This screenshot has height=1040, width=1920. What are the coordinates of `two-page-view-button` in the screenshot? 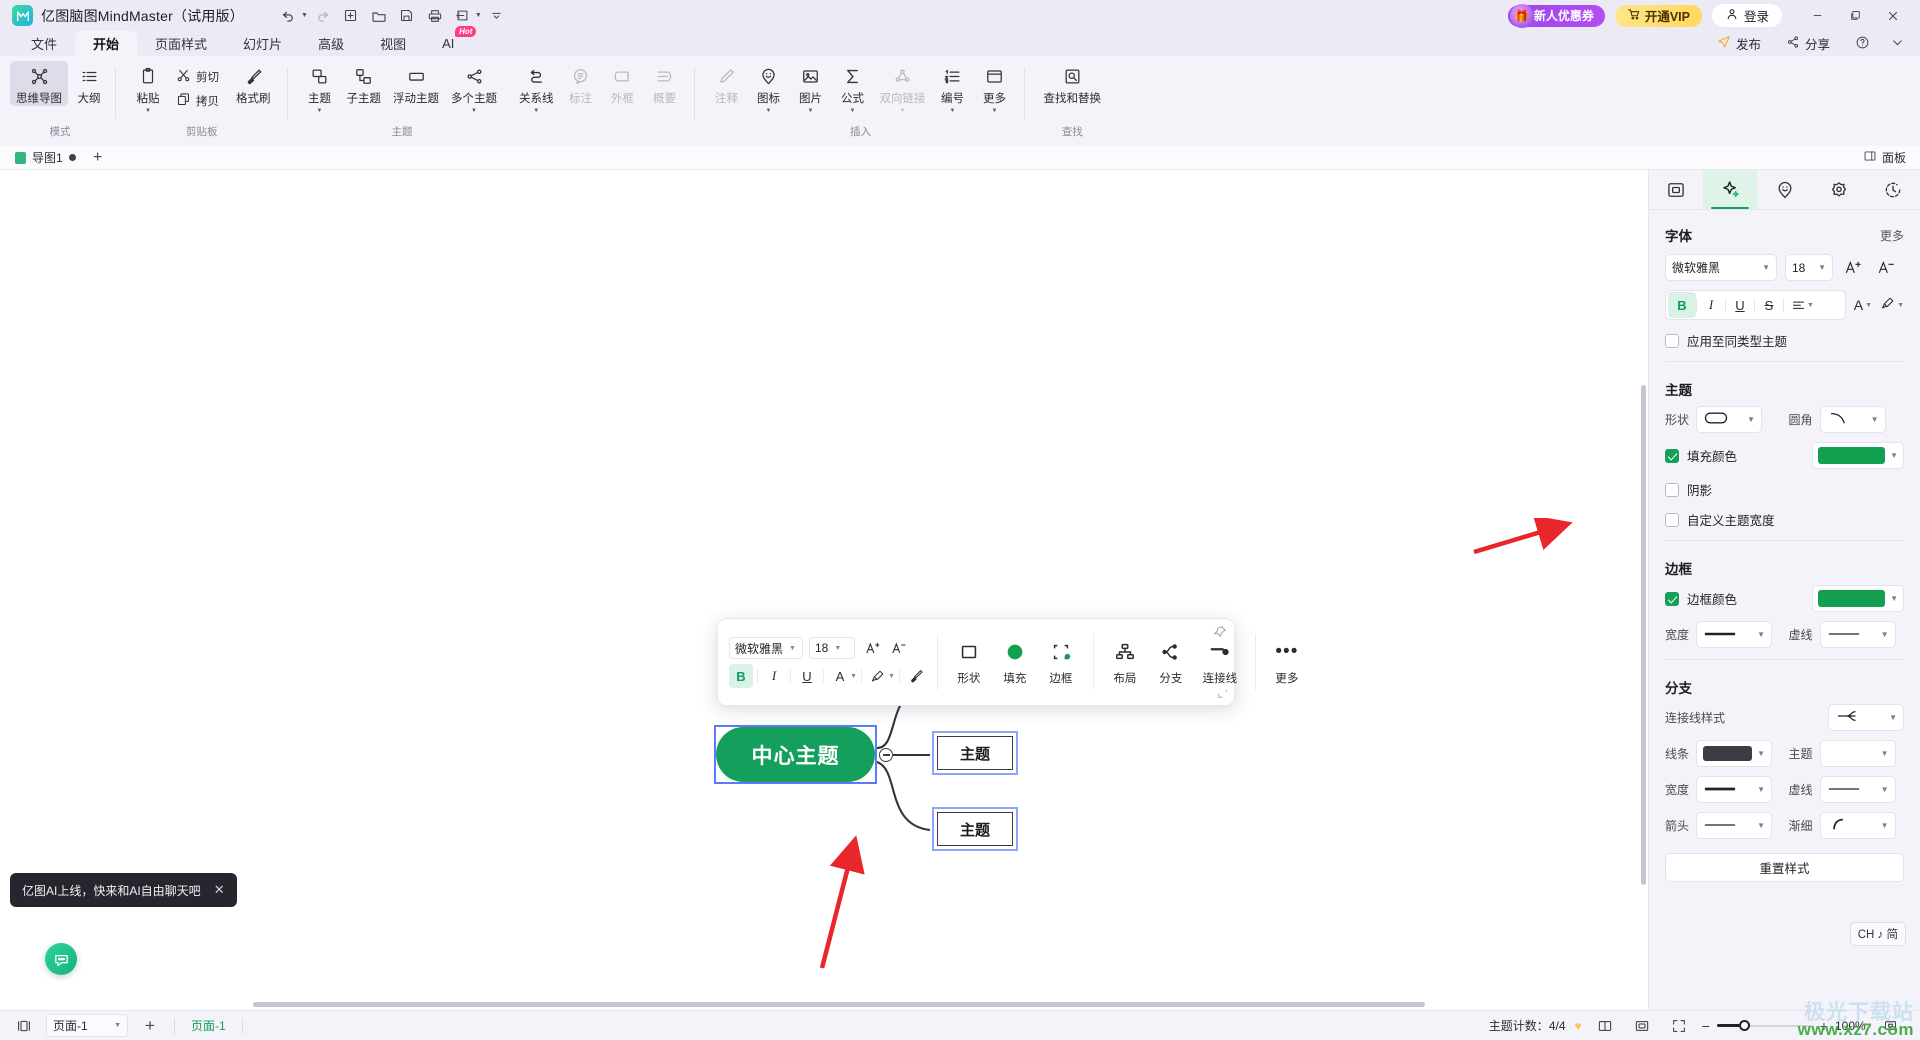 It's located at (1605, 1026).